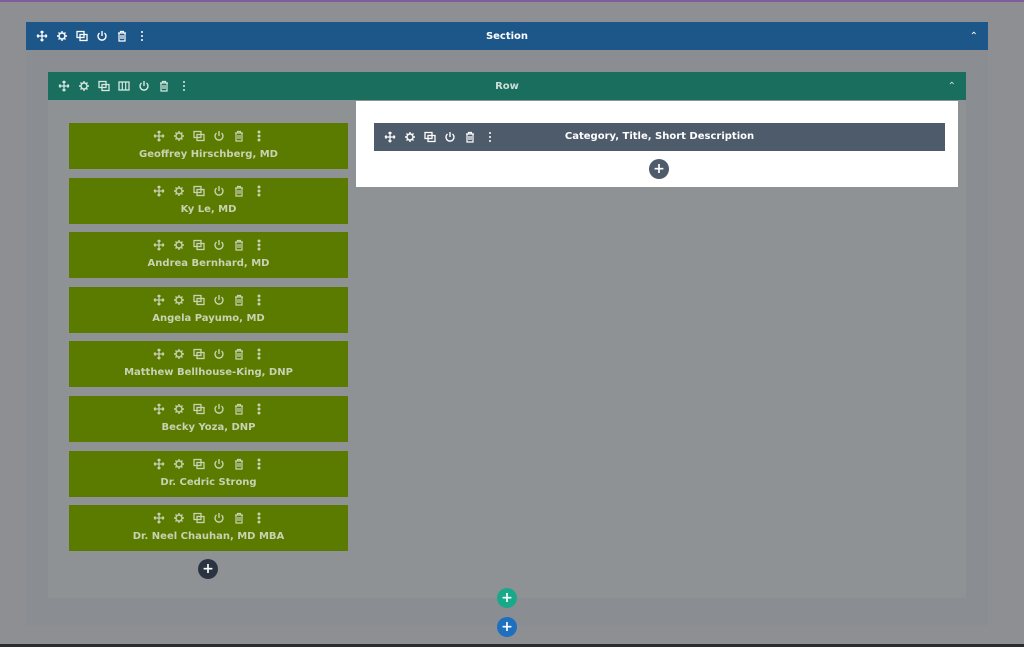  What do you see at coordinates (208, 209) in the screenshot?
I see `module-label: Ky Le, MD` at bounding box center [208, 209].